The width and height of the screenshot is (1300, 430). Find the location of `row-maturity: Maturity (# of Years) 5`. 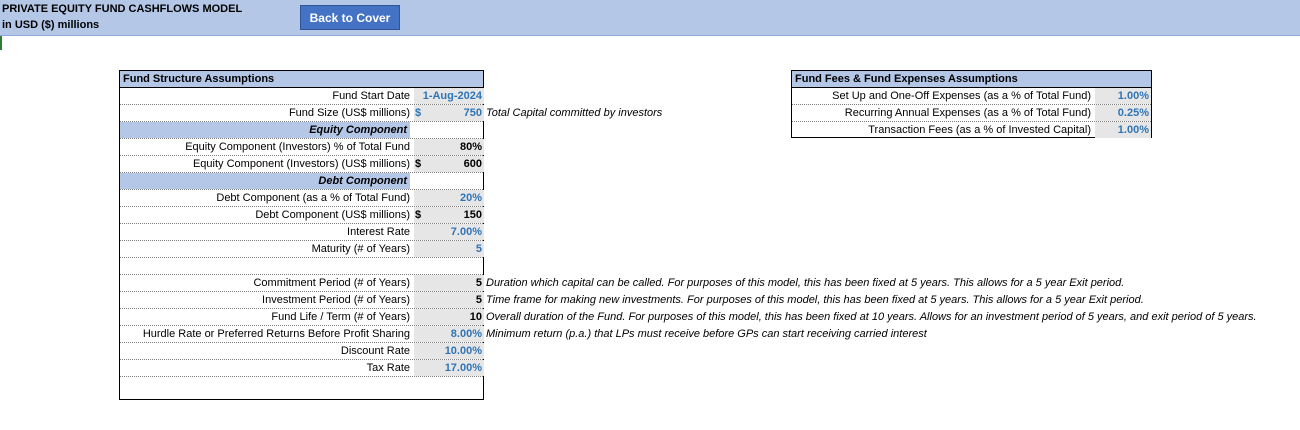

row-maturity: Maturity (# of Years) 5 is located at coordinates (302, 249).